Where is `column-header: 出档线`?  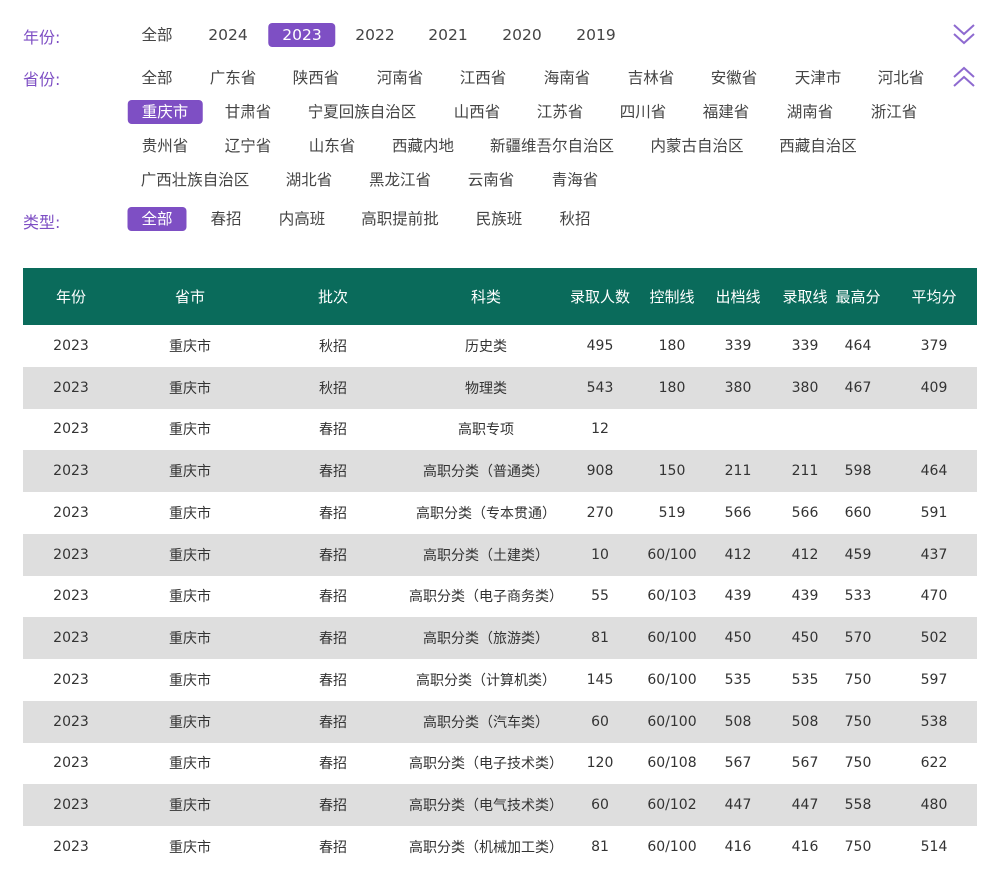 column-header: 出档线 is located at coordinates (738, 297).